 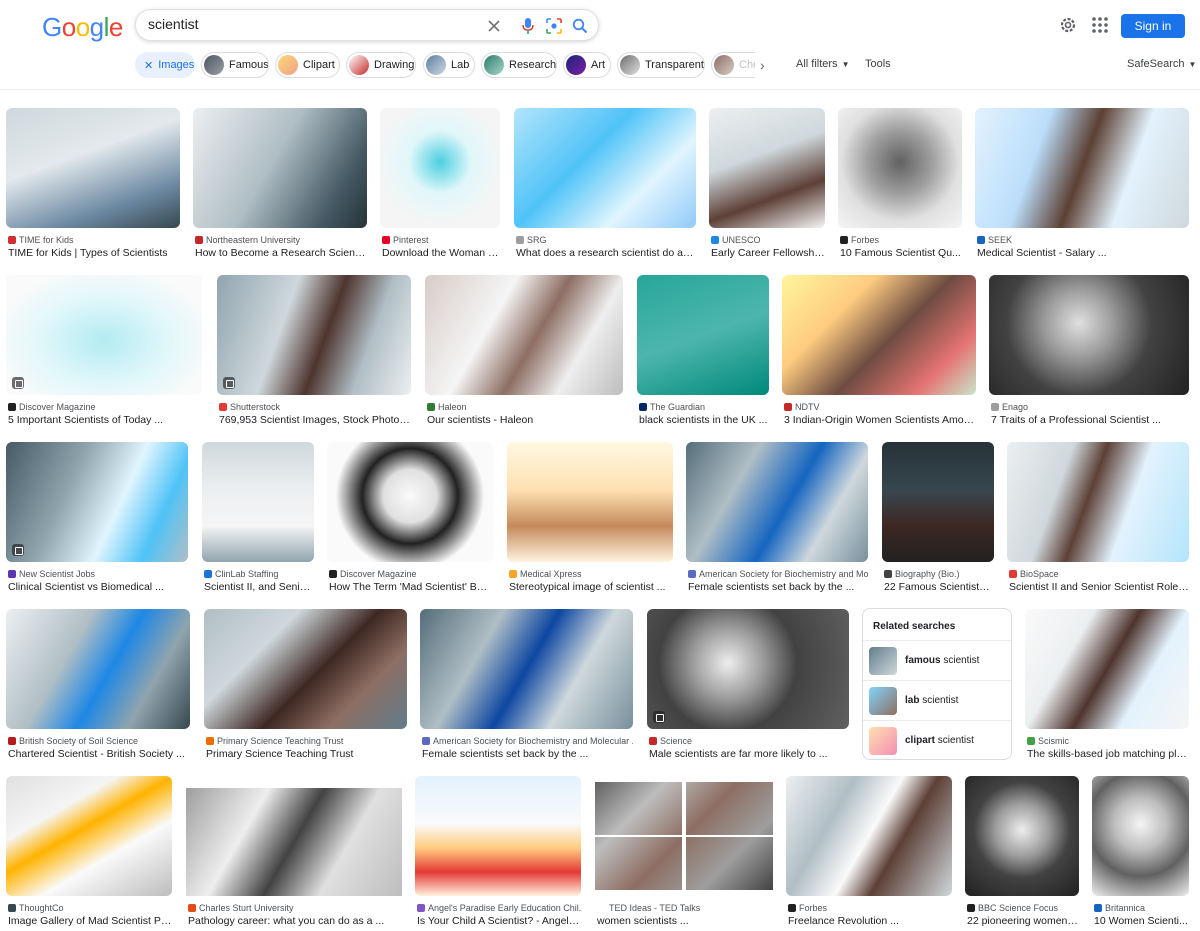 I want to click on related-search-clipart: clipart scientist, so click(x=937, y=740).